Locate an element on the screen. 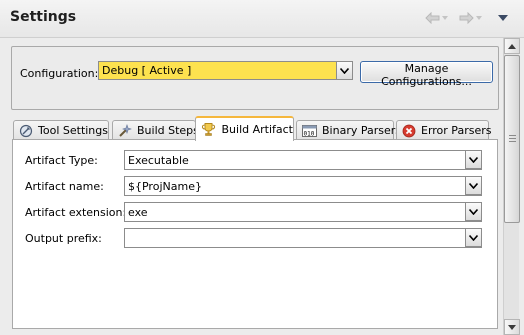  output-prefix-combo is located at coordinates (303, 238).